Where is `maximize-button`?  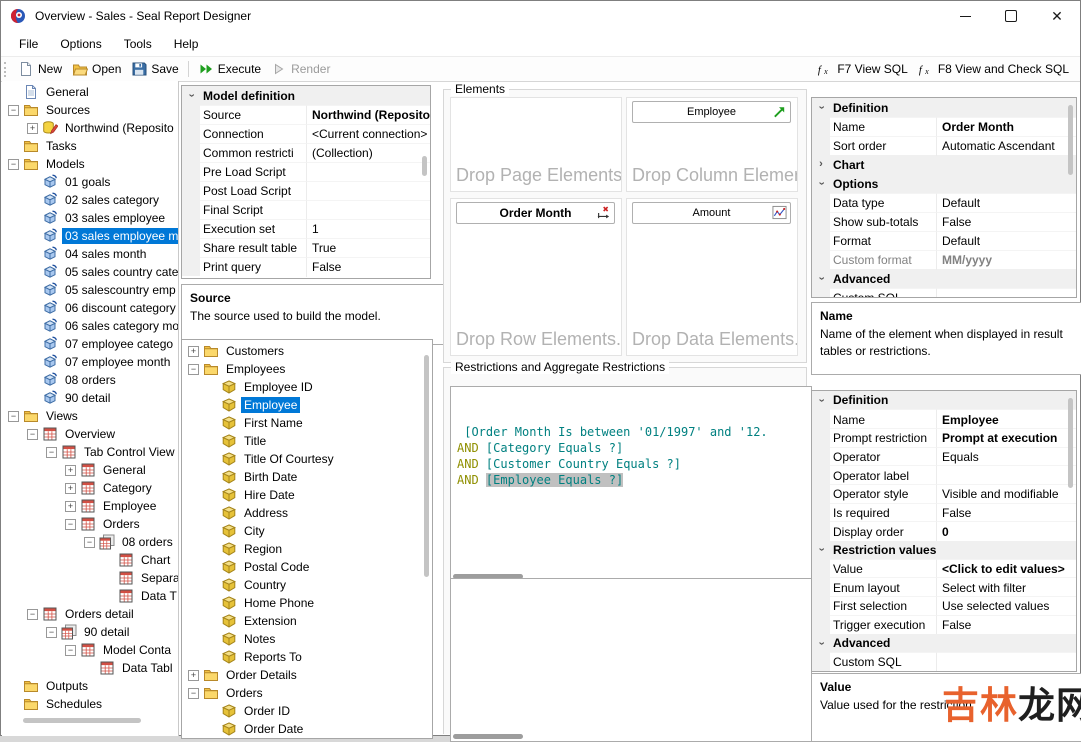
maximize-button is located at coordinates (1011, 16).